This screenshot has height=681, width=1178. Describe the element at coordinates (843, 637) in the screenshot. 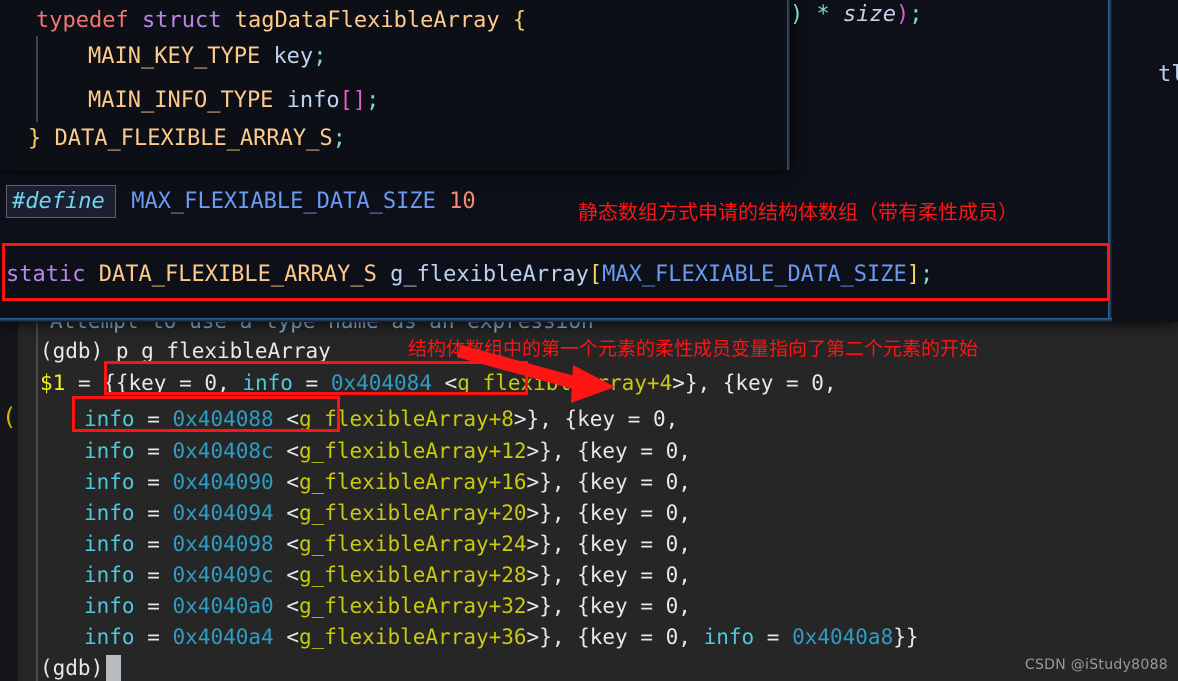

I see `gdb-token: 0x4040a8` at that location.